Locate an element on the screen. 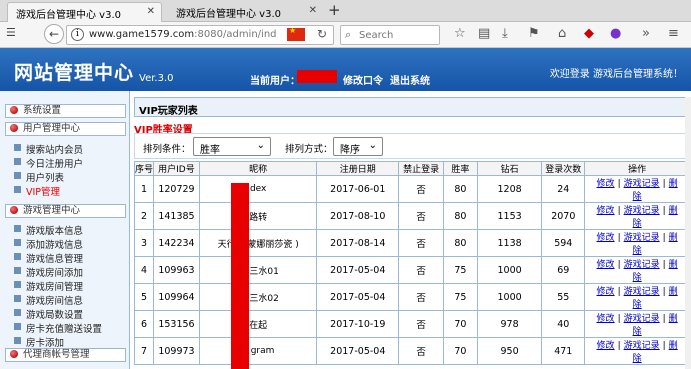 This screenshot has height=369, width=691. site-info-icon: i is located at coordinates (77, 34).